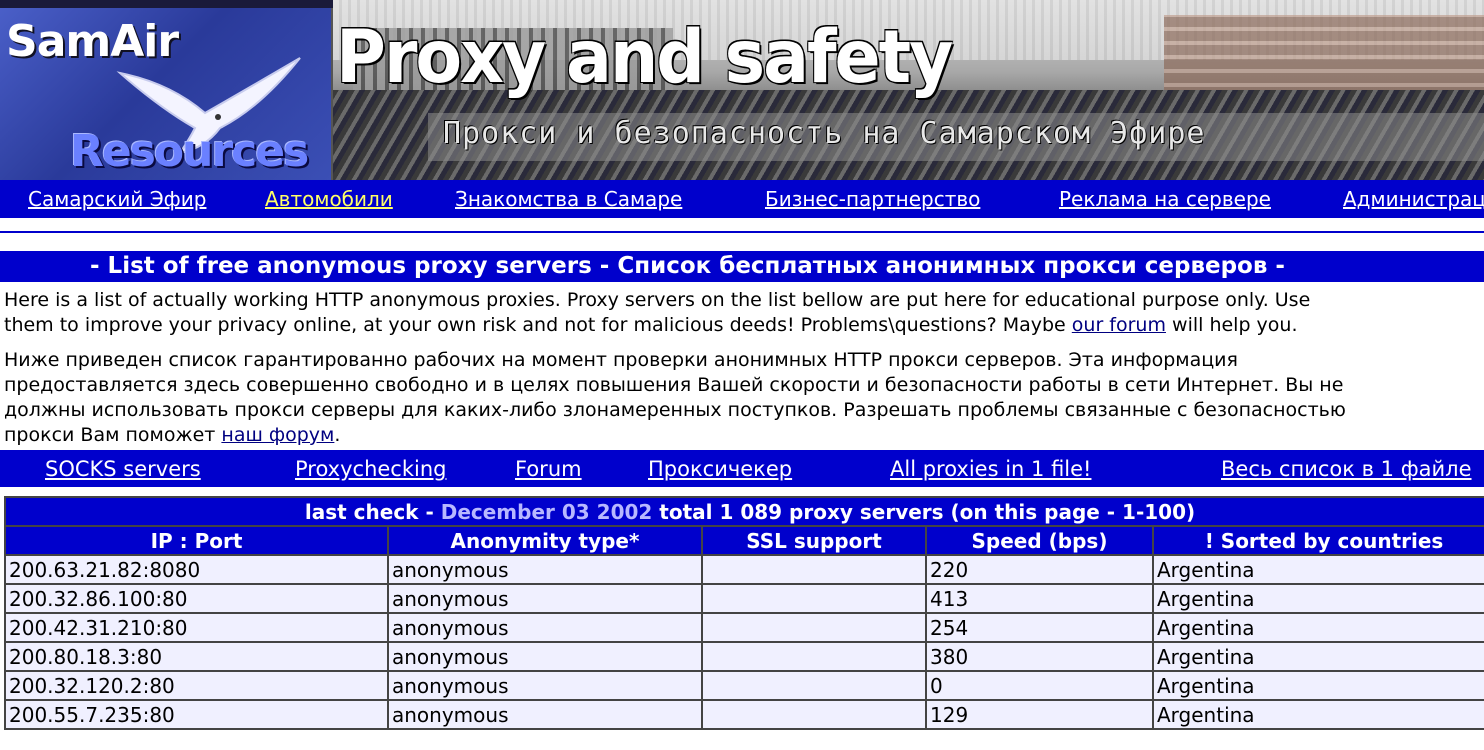 The image size is (1484, 750). What do you see at coordinates (117, 199) in the screenshot?
I see `nav-link-0: Самарский Эфир` at bounding box center [117, 199].